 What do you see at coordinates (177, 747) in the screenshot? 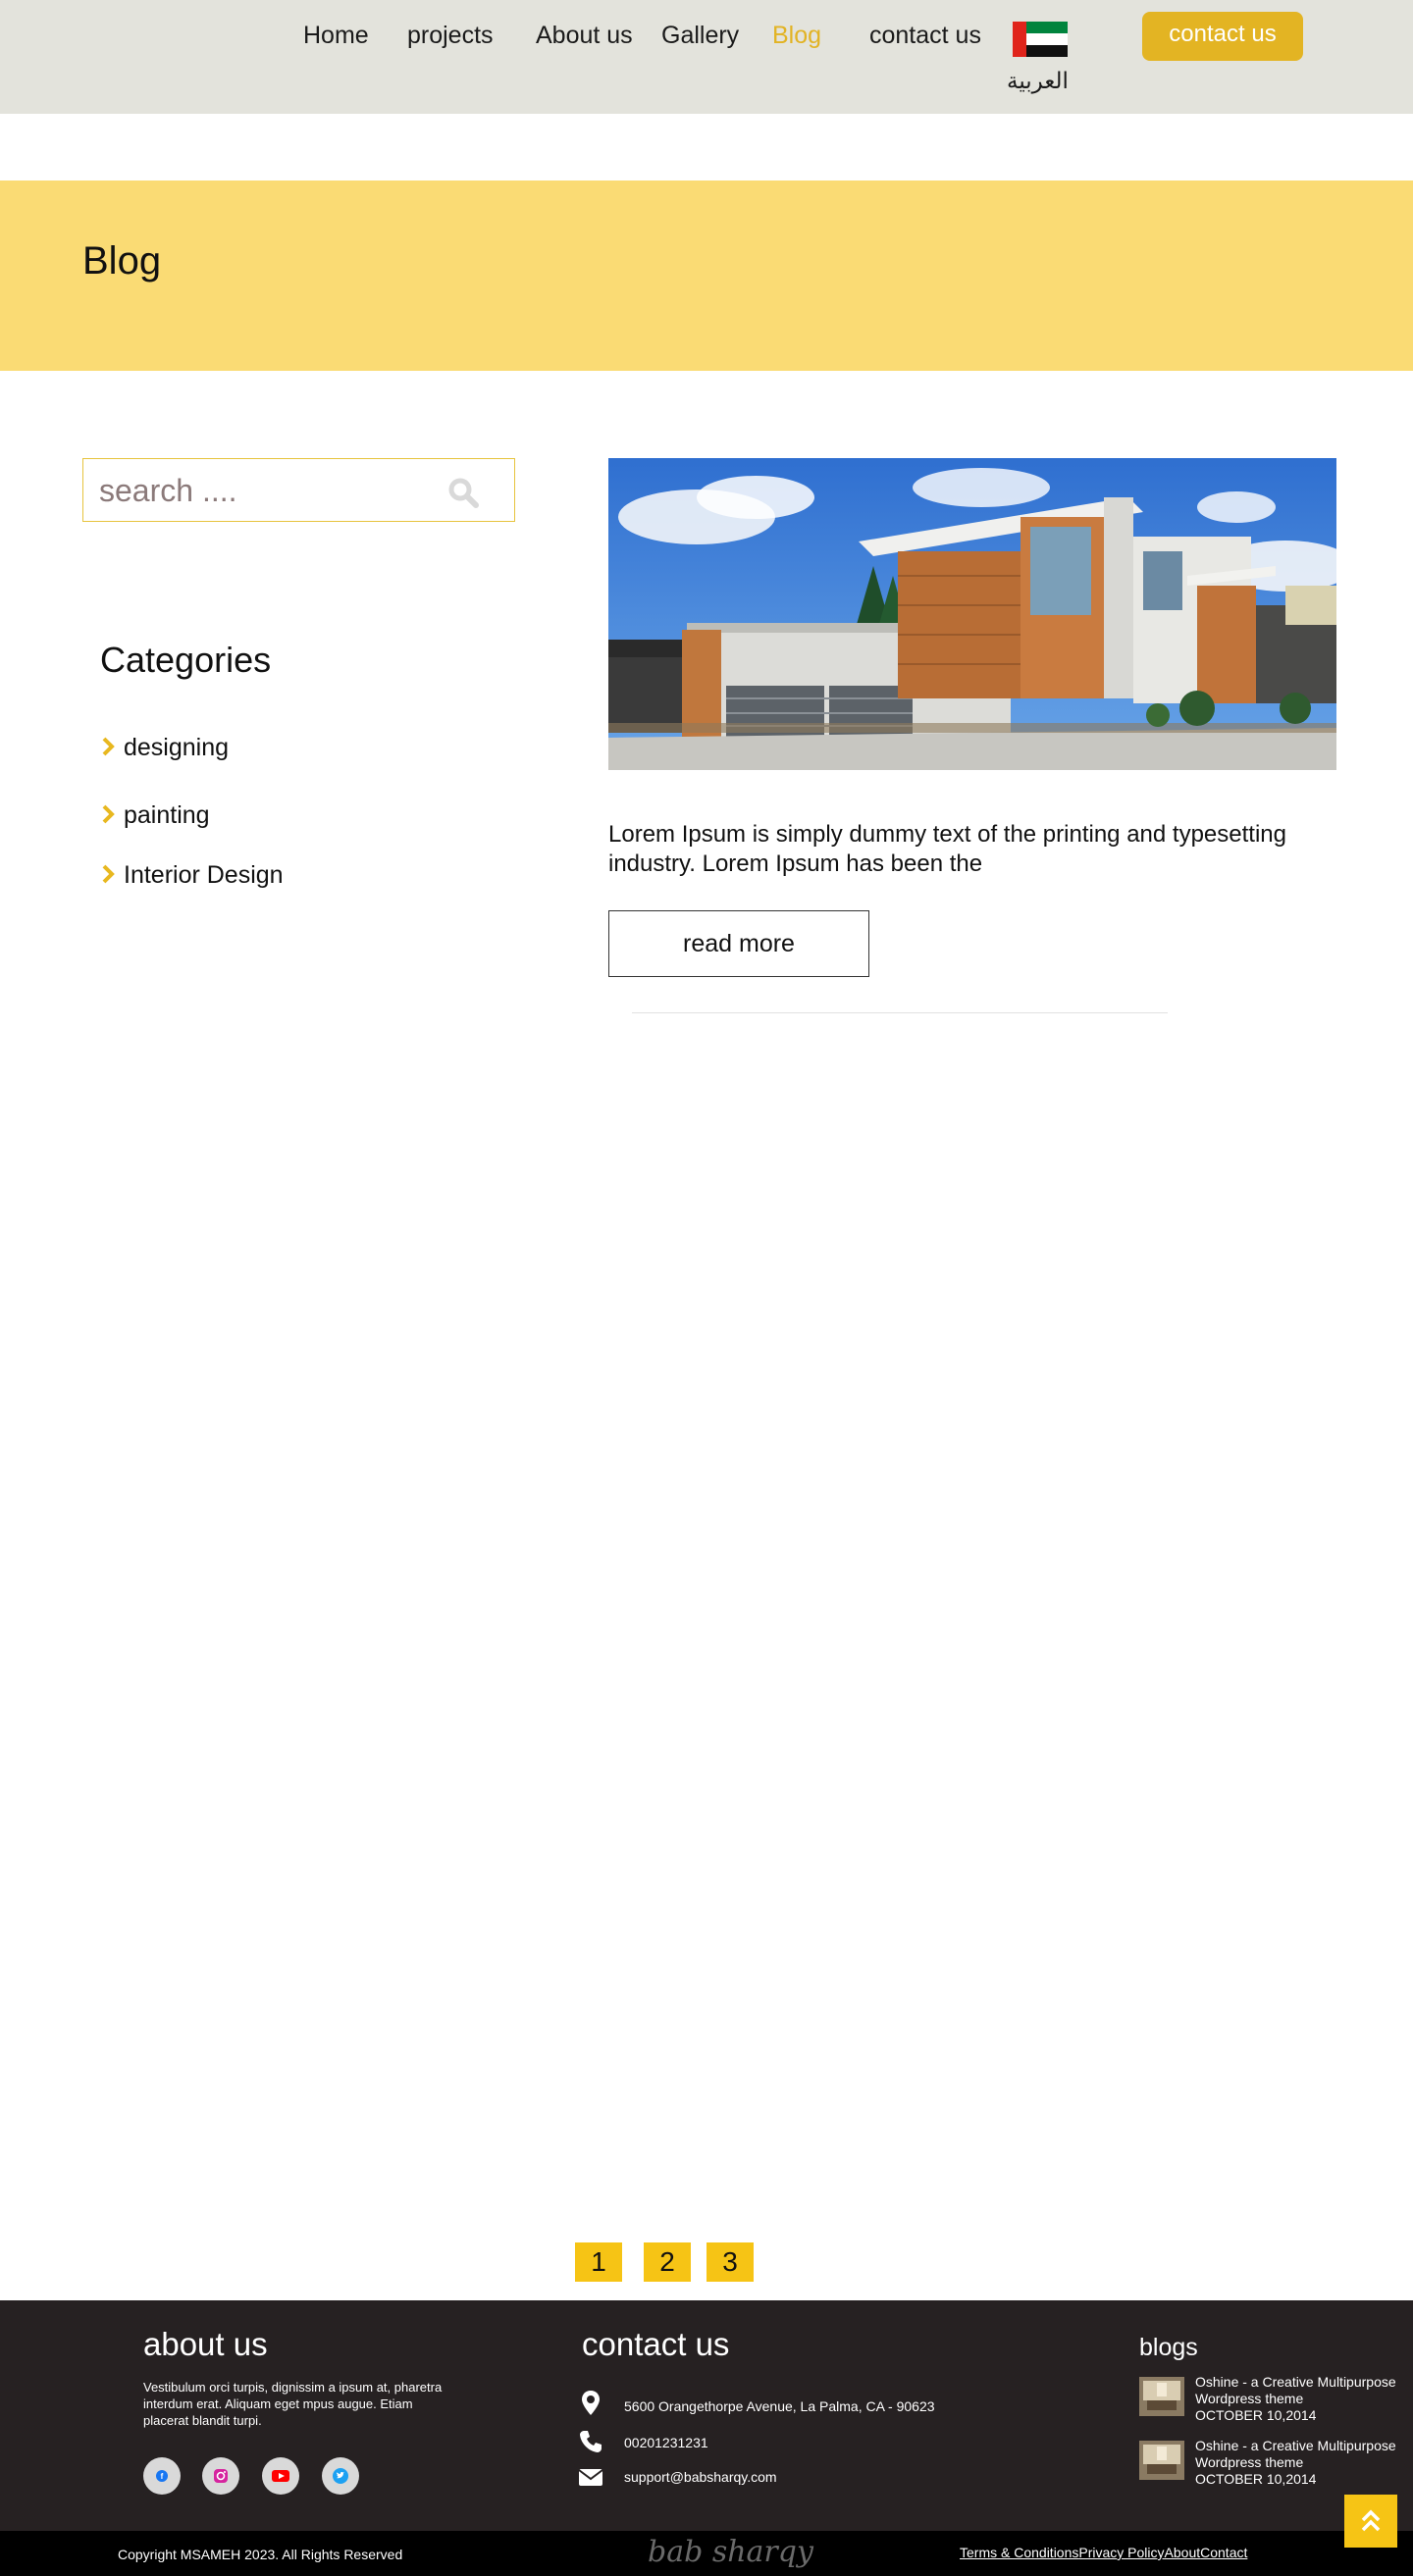
I see `category-label: designing` at bounding box center [177, 747].